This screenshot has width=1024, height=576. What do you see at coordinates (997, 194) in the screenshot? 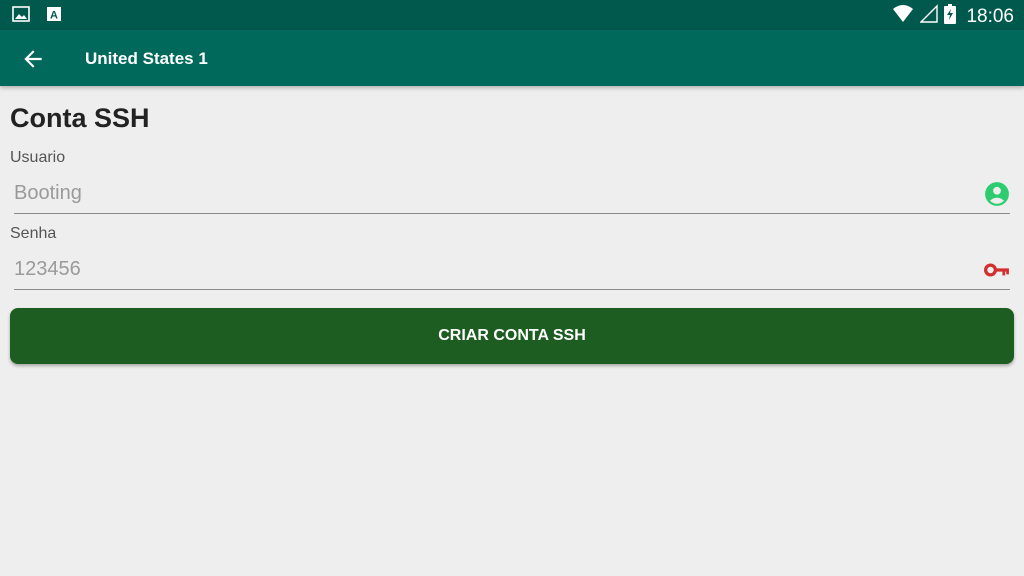
I see `account-circle-icon` at bounding box center [997, 194].